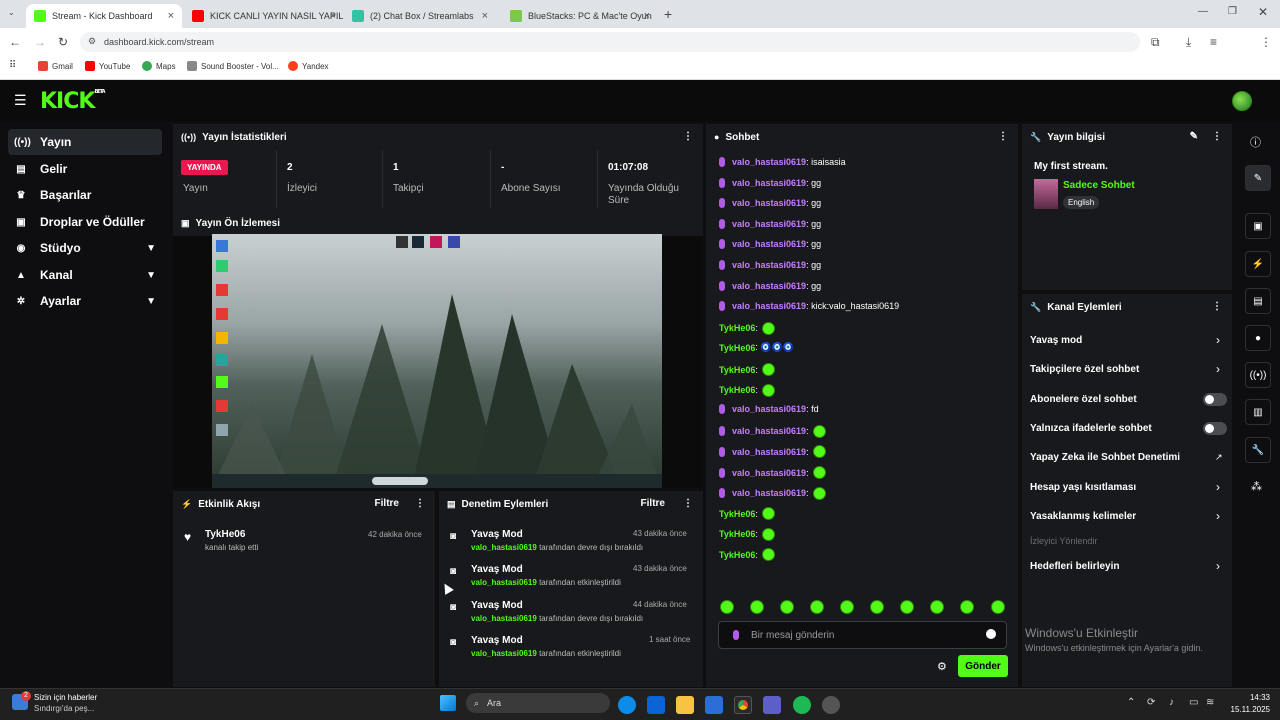  I want to click on rail-chat-icon: ●, so click(1258, 338).